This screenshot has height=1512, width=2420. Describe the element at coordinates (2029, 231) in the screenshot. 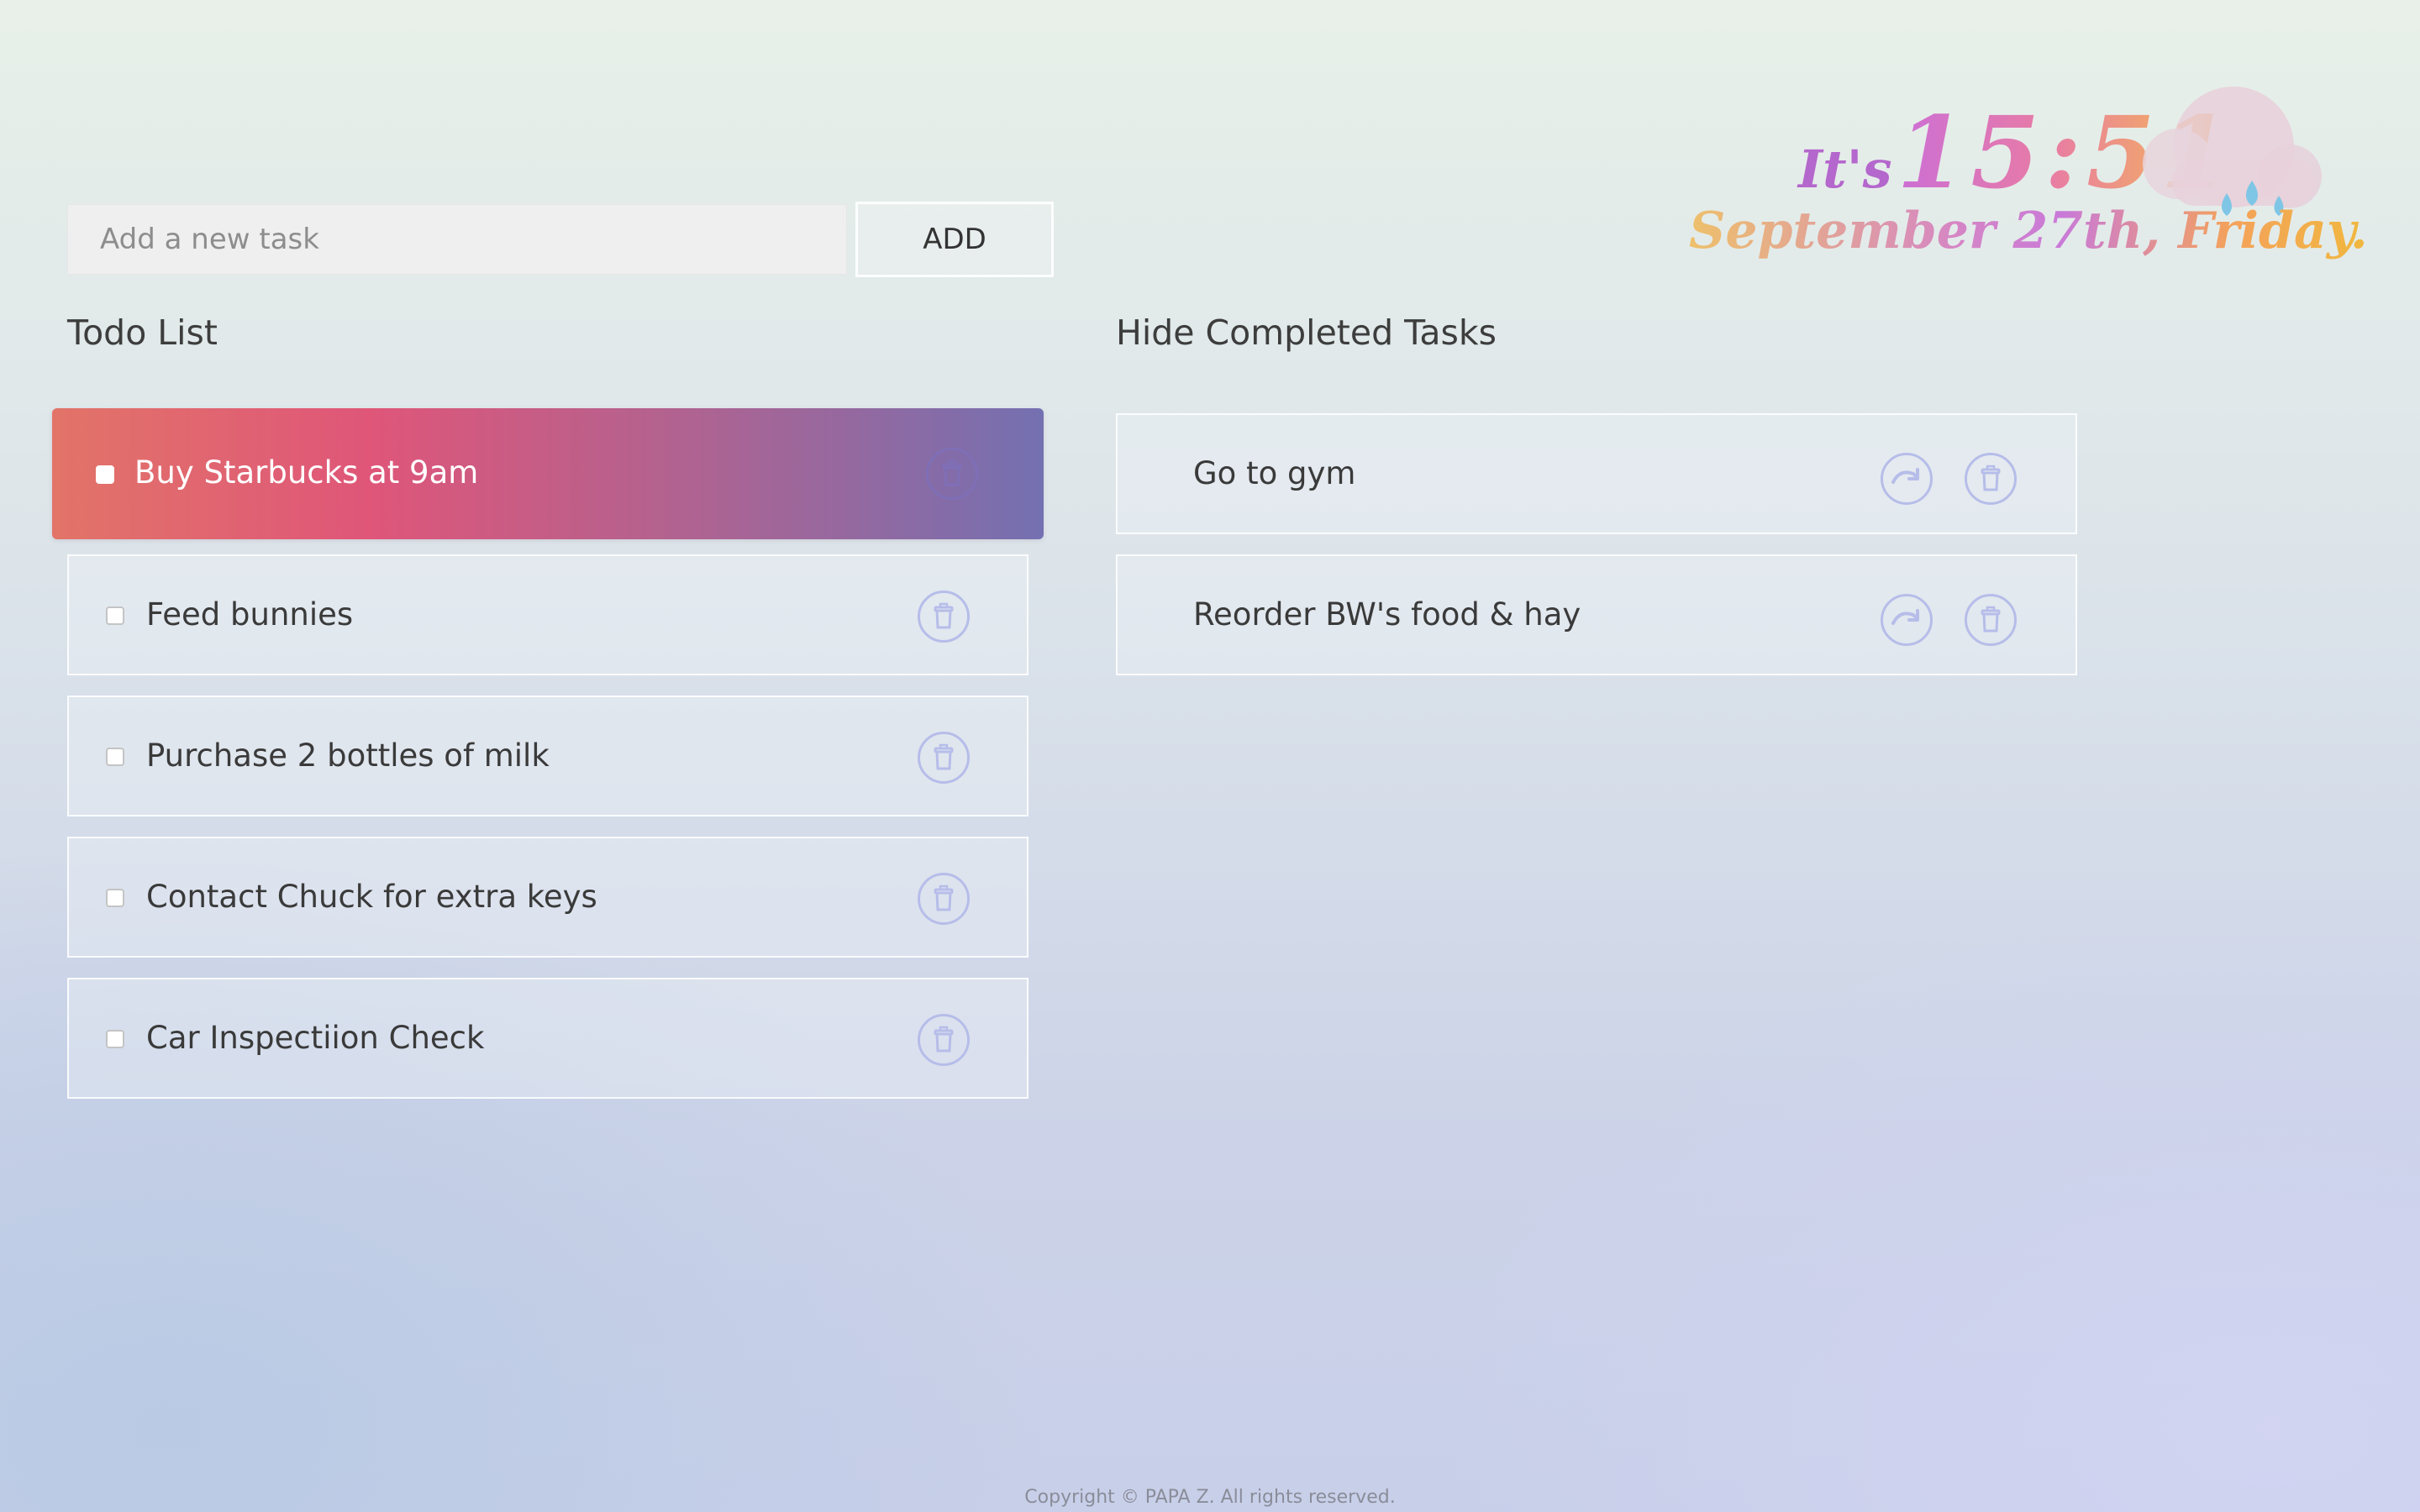

I see `date-display: September 27th, Friday.` at that location.